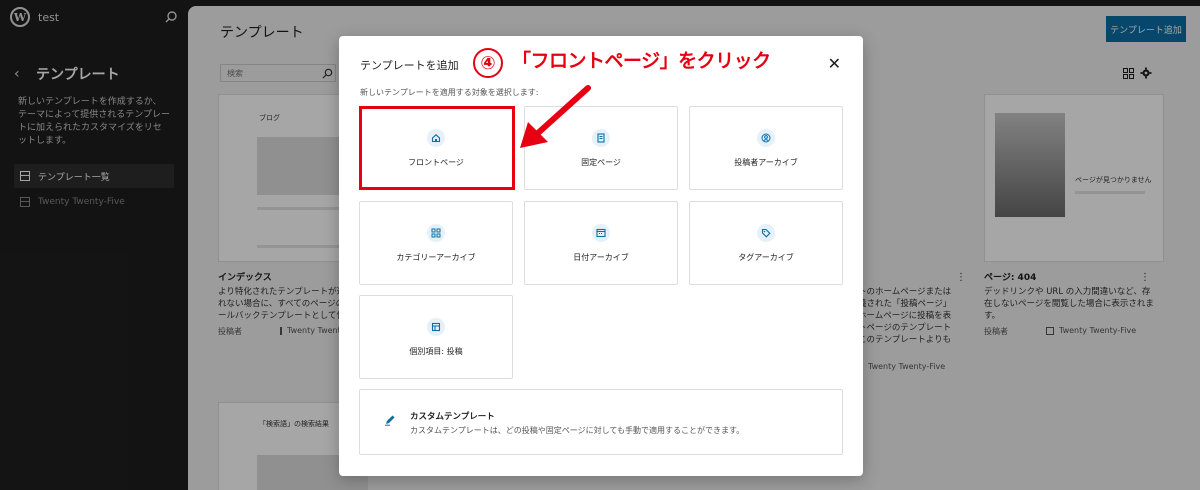 The height and width of the screenshot is (490, 1200). I want to click on option-label: 投稿者アーカイブ, so click(766, 162).